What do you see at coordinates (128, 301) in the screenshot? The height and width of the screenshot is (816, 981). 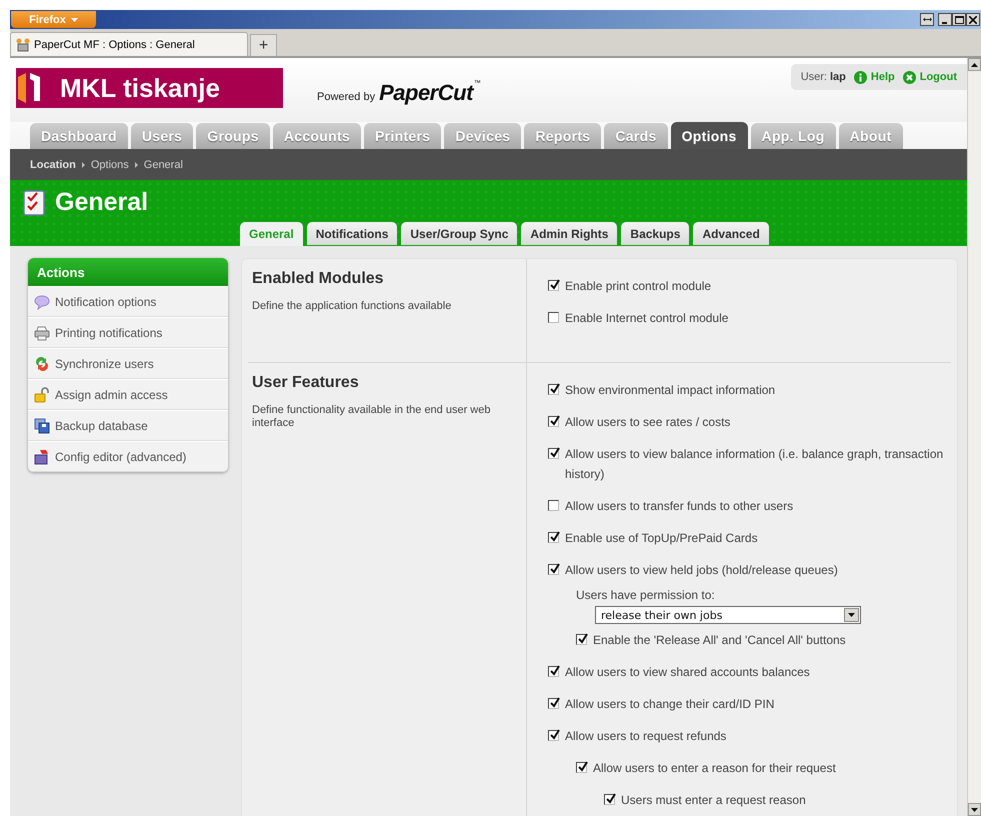 I see `action-link: Notification options` at bounding box center [128, 301].